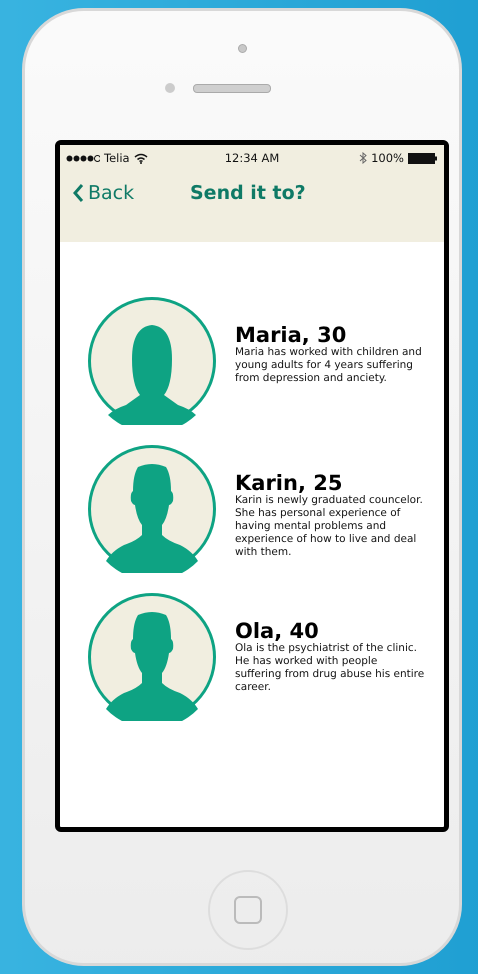  What do you see at coordinates (83, 158) in the screenshot?
I see `signal-icon` at bounding box center [83, 158].